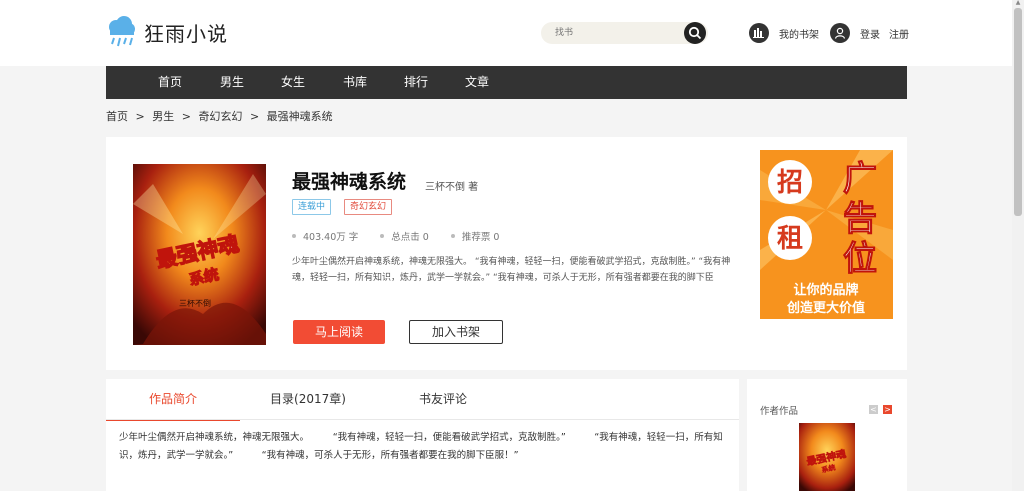 This screenshot has width=1024, height=491. I want to click on word-count-value: 403.40万 字, so click(331, 237).